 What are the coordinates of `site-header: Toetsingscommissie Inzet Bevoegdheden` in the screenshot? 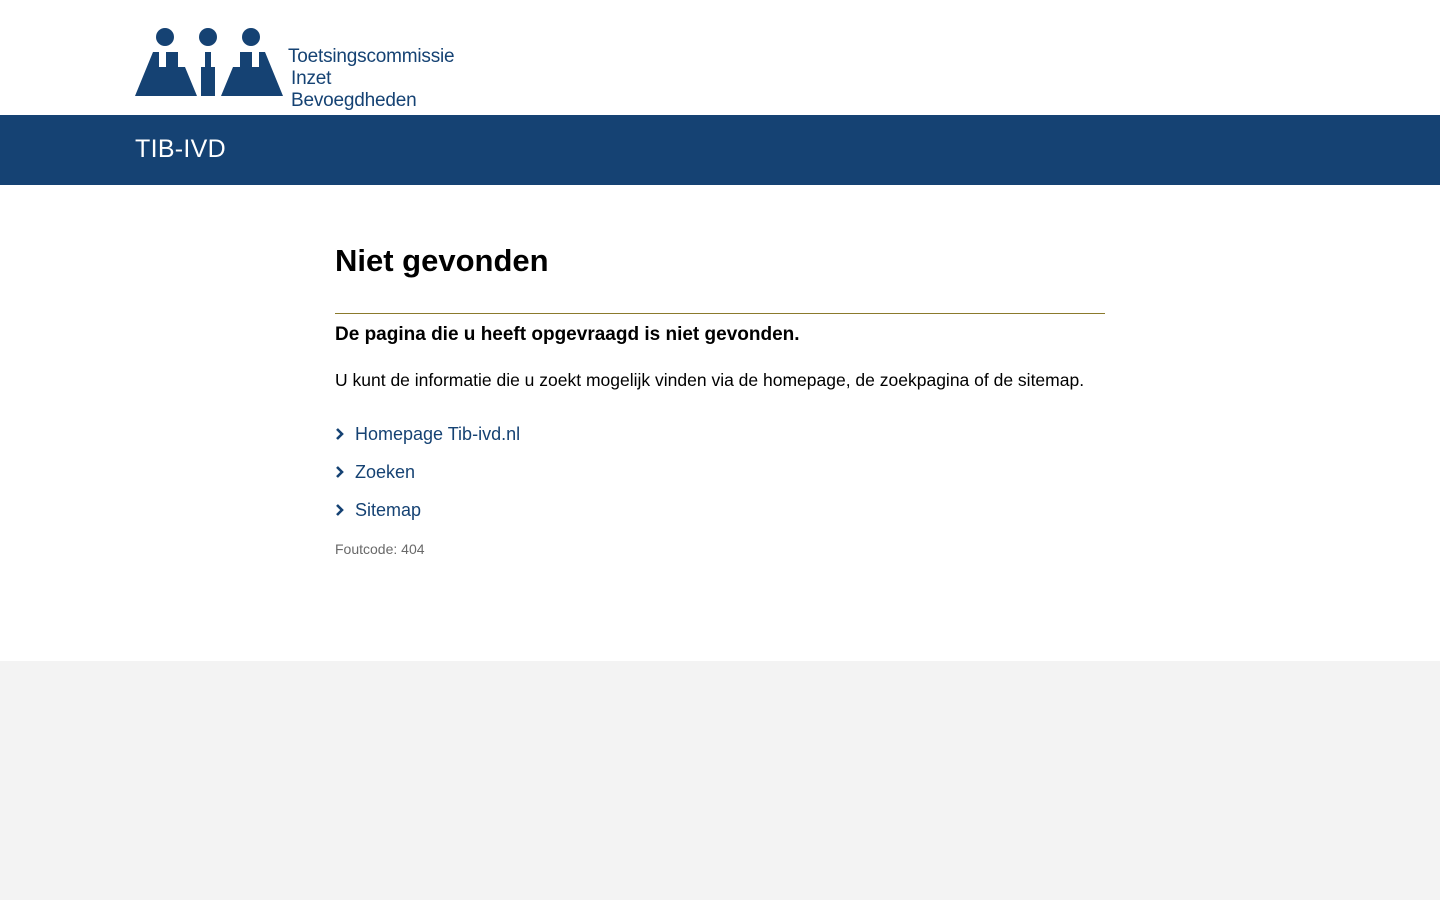 It's located at (720, 57).